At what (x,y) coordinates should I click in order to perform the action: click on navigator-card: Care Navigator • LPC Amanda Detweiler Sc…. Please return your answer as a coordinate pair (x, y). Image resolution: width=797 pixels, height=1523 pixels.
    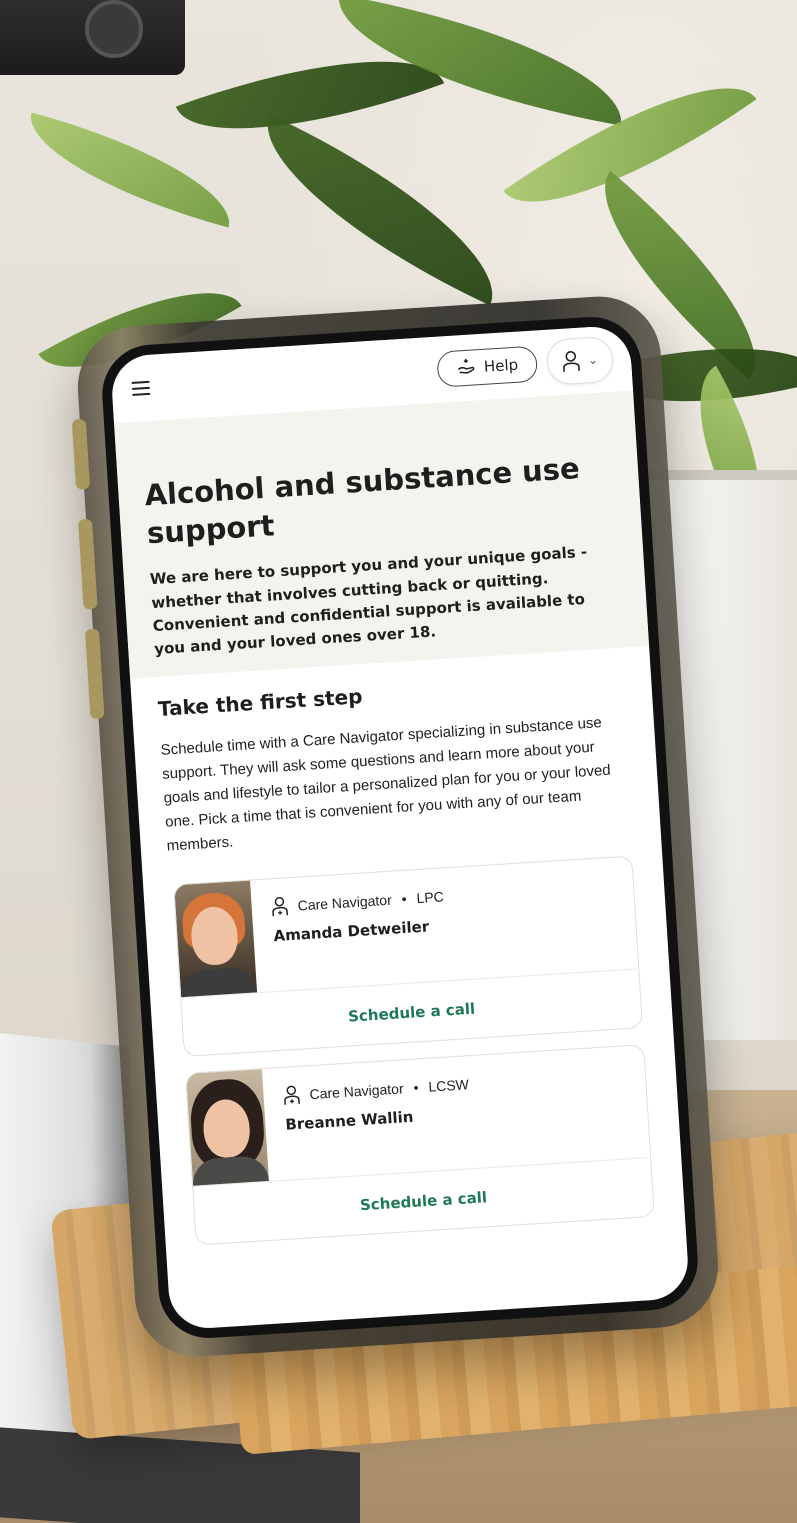
    Looking at the image, I should click on (408, 956).